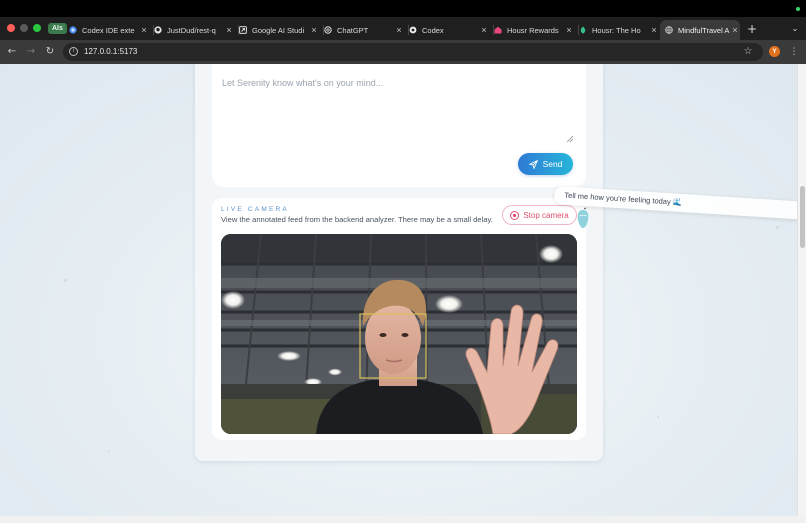  Describe the element at coordinates (353, 30) in the screenshot. I see `tab-title: ChatGPT` at that location.